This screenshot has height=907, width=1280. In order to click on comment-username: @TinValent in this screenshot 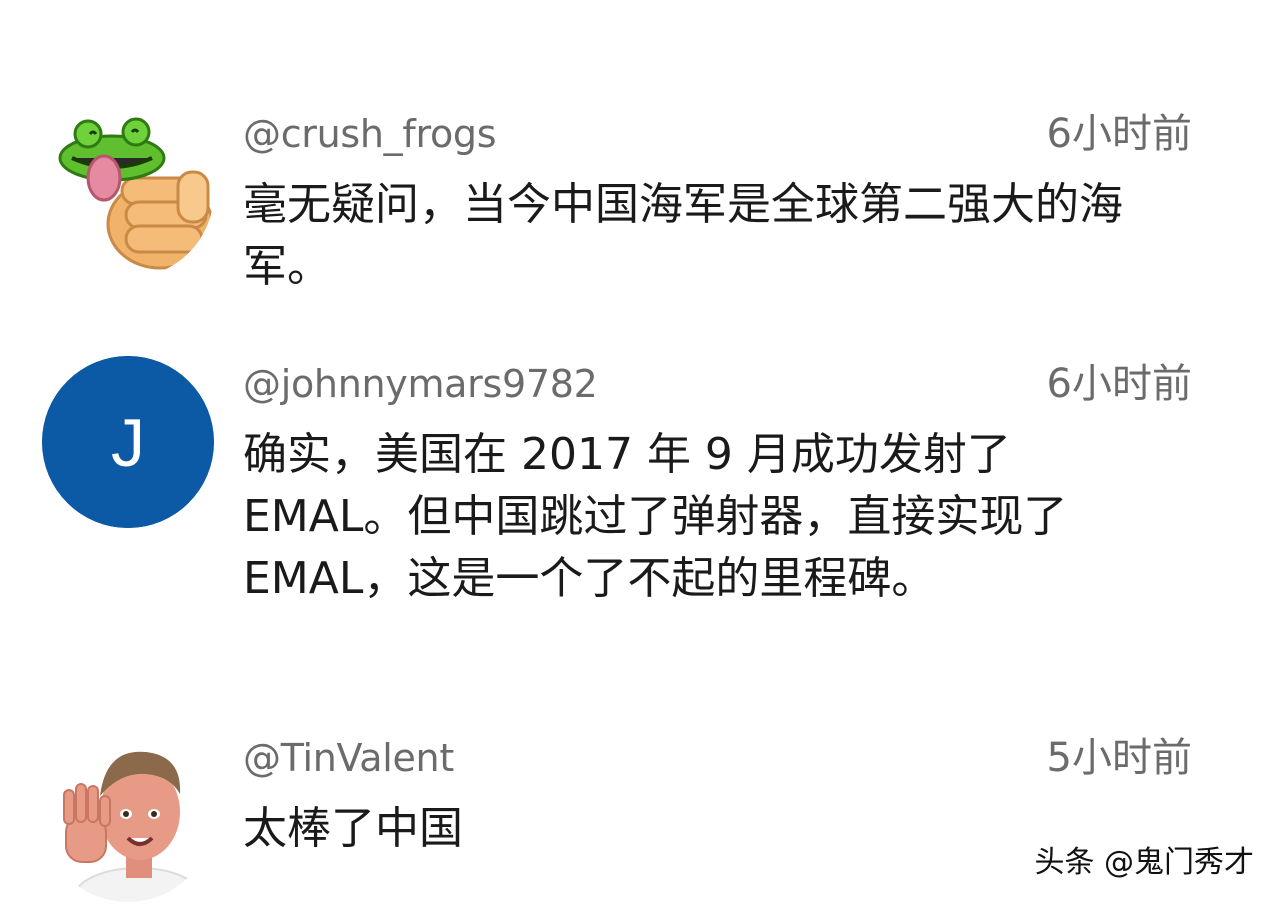, I will do `click(348, 758)`.